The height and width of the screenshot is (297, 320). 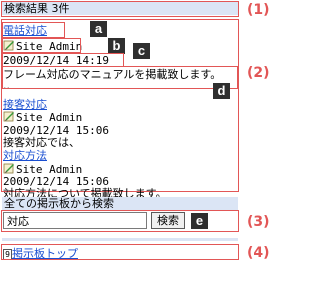 I want to click on badge-a: a, so click(x=98, y=29).